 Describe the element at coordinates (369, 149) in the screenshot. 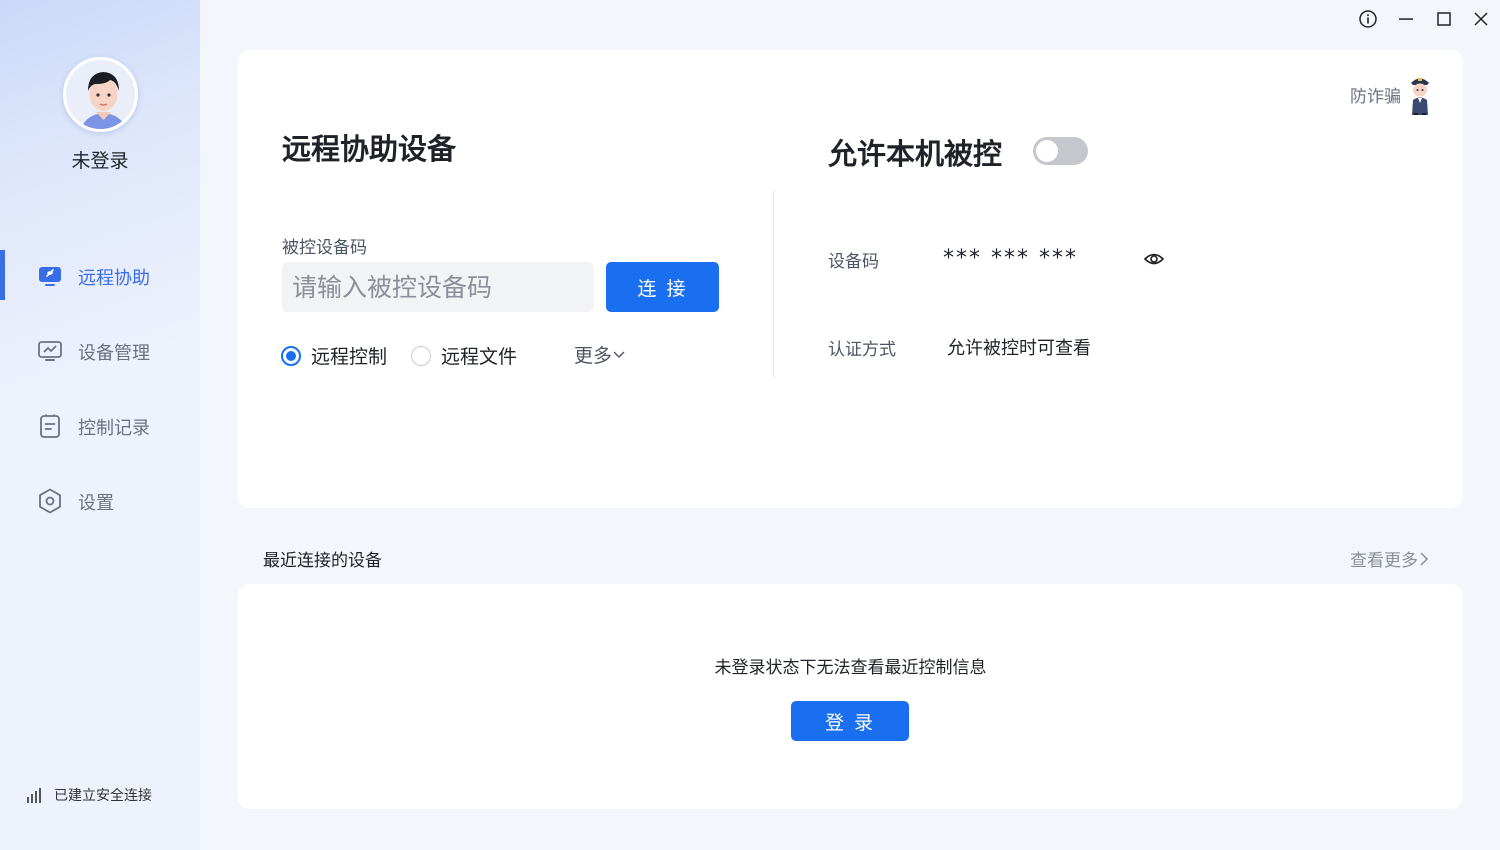

I see `remote-assist-title: 远程协助设备` at that location.